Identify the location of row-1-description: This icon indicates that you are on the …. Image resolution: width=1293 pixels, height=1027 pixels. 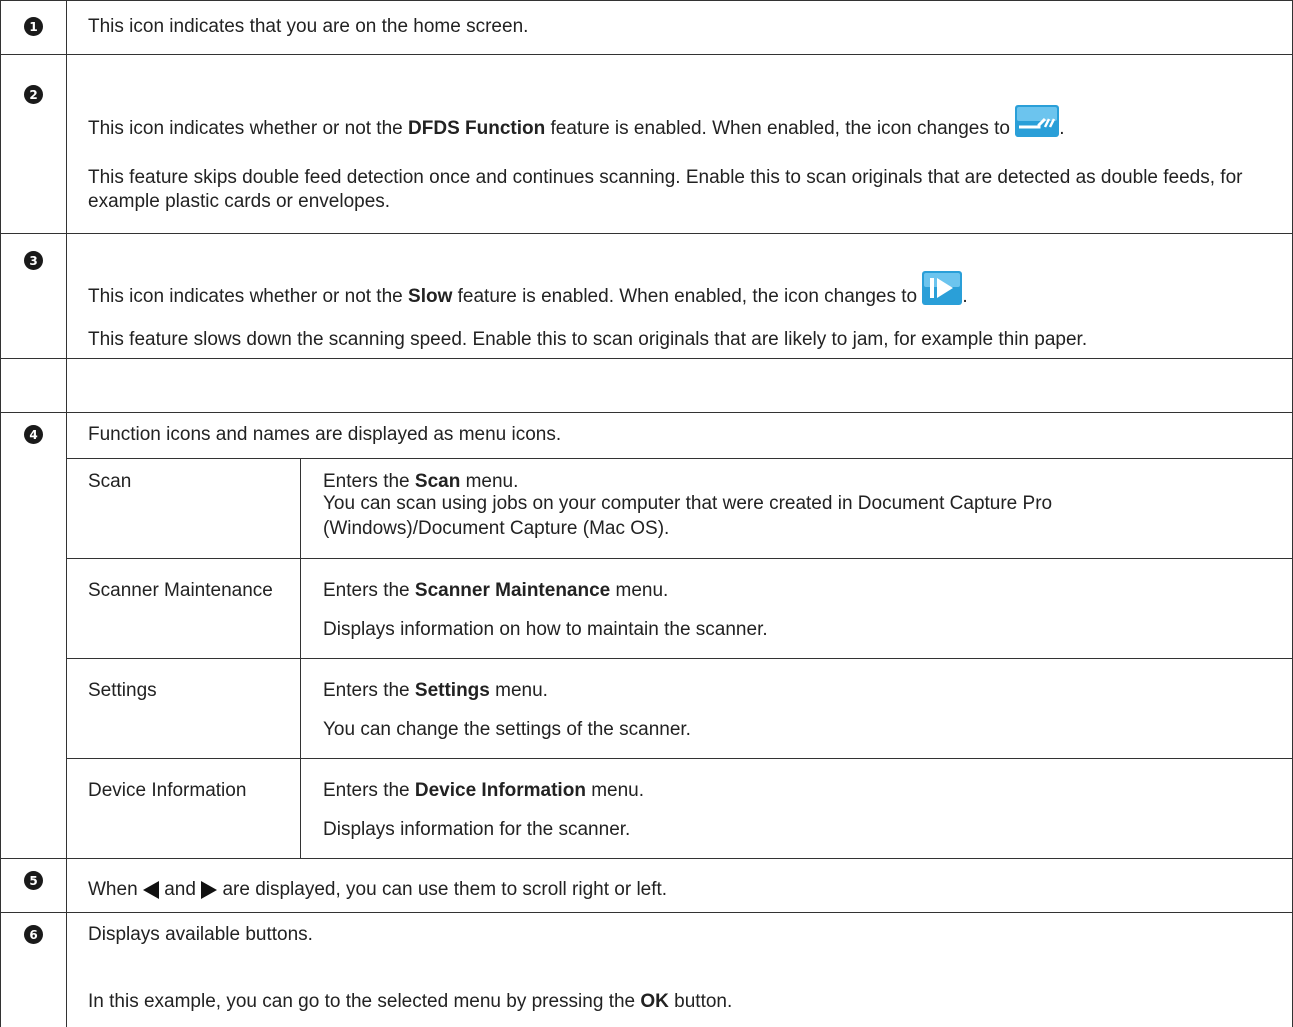
(308, 26).